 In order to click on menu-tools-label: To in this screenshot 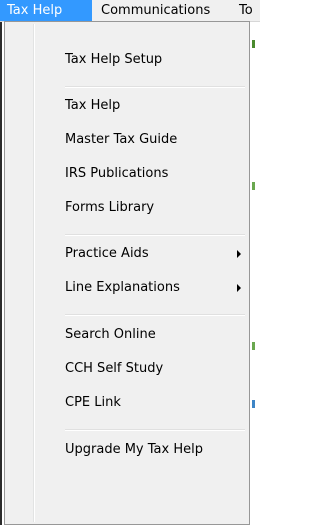, I will do `click(246, 10)`.